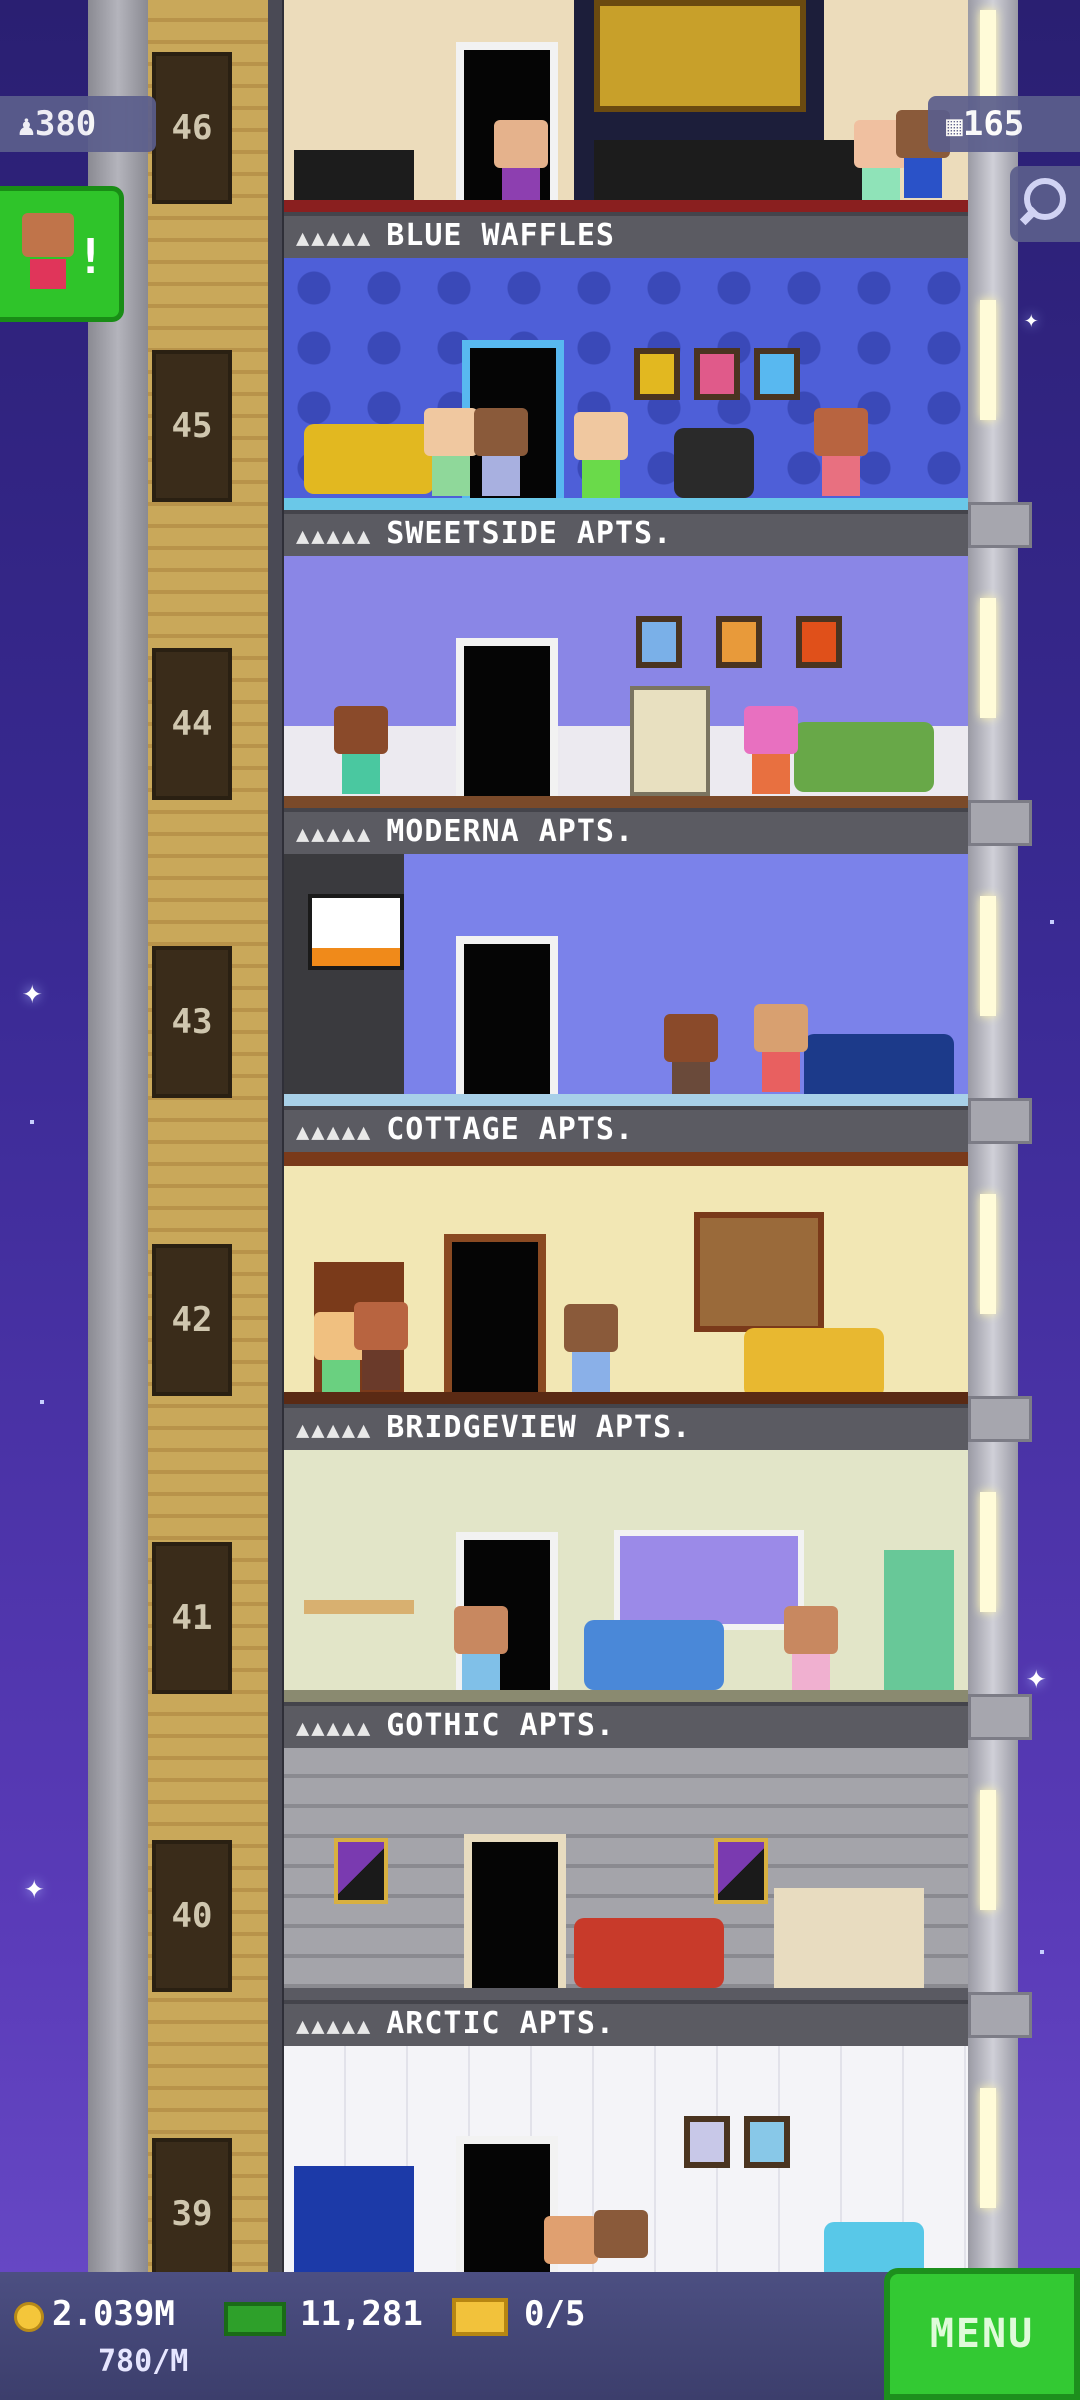  What do you see at coordinates (192, 1618) in the screenshot?
I see `elevator-floor-number: 41` at bounding box center [192, 1618].